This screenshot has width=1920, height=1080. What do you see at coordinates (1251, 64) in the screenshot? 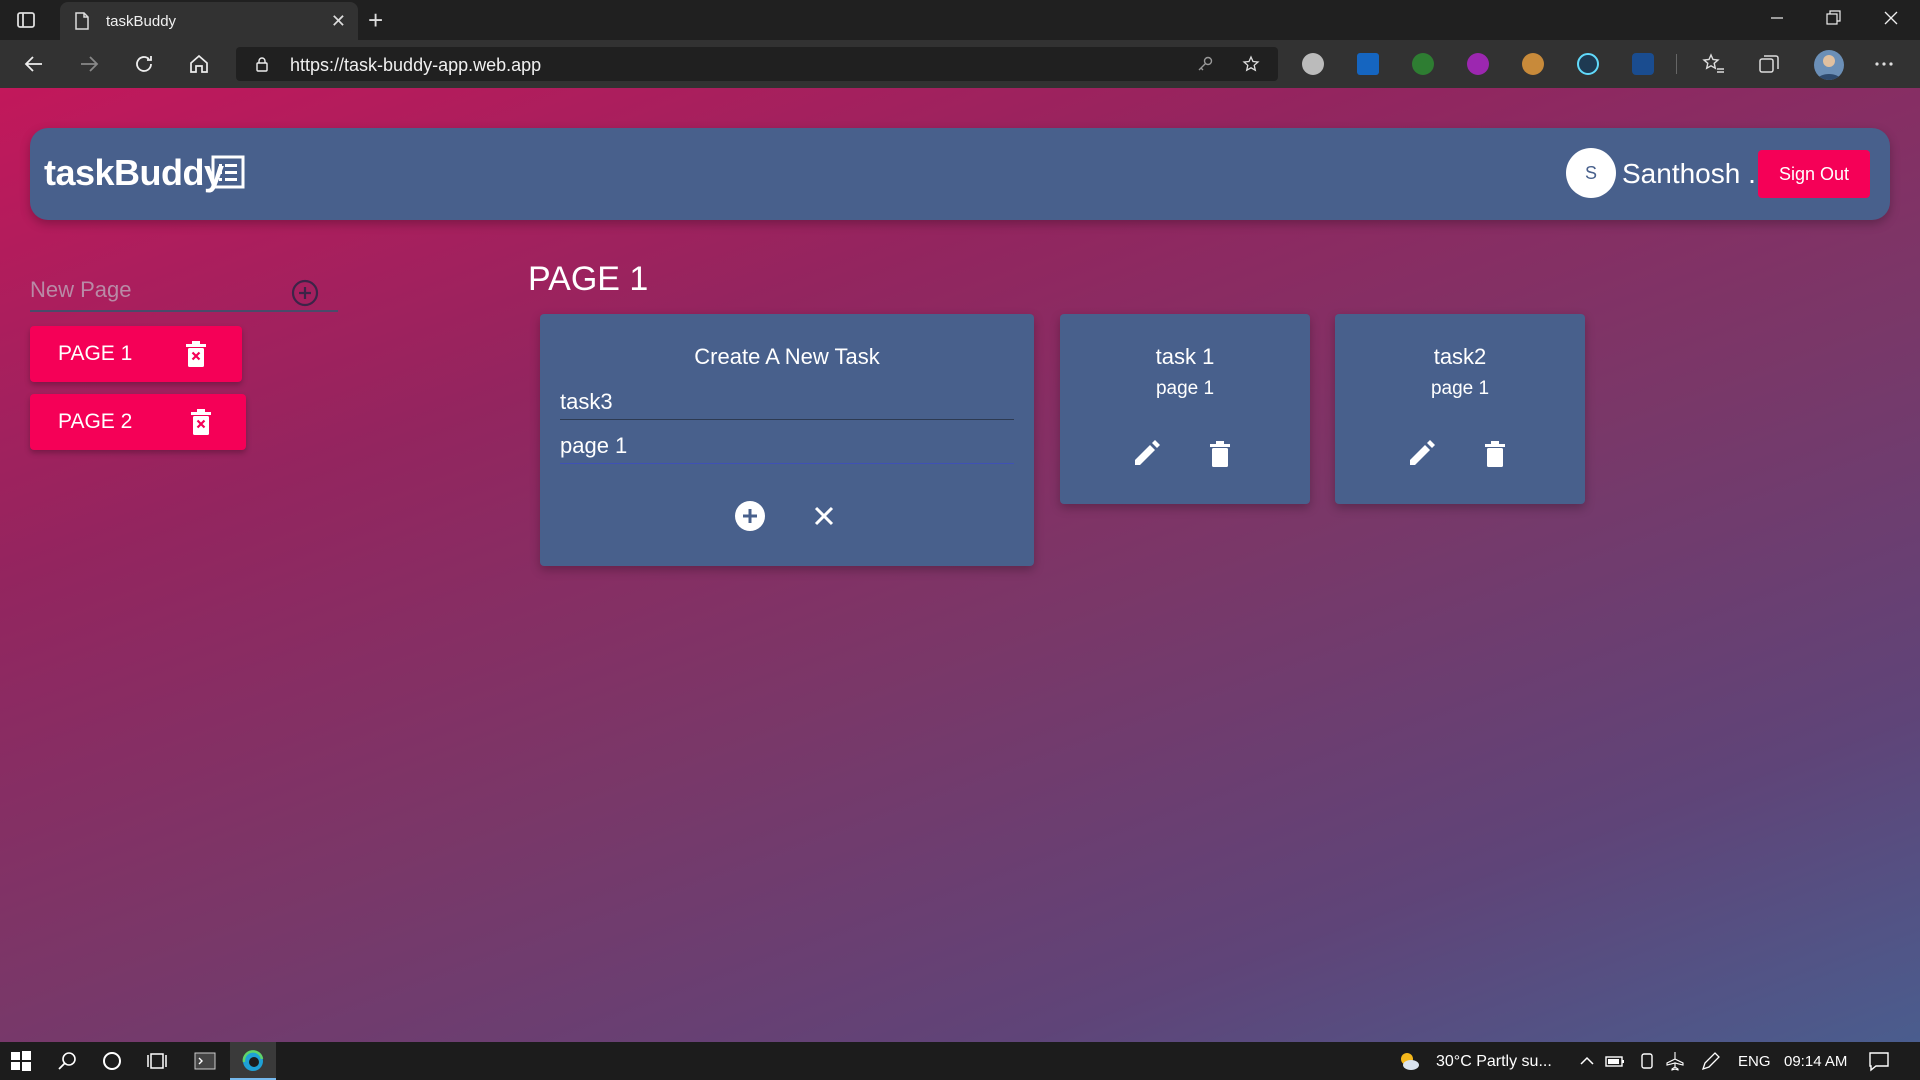
I see `add-favorite-icon` at bounding box center [1251, 64].